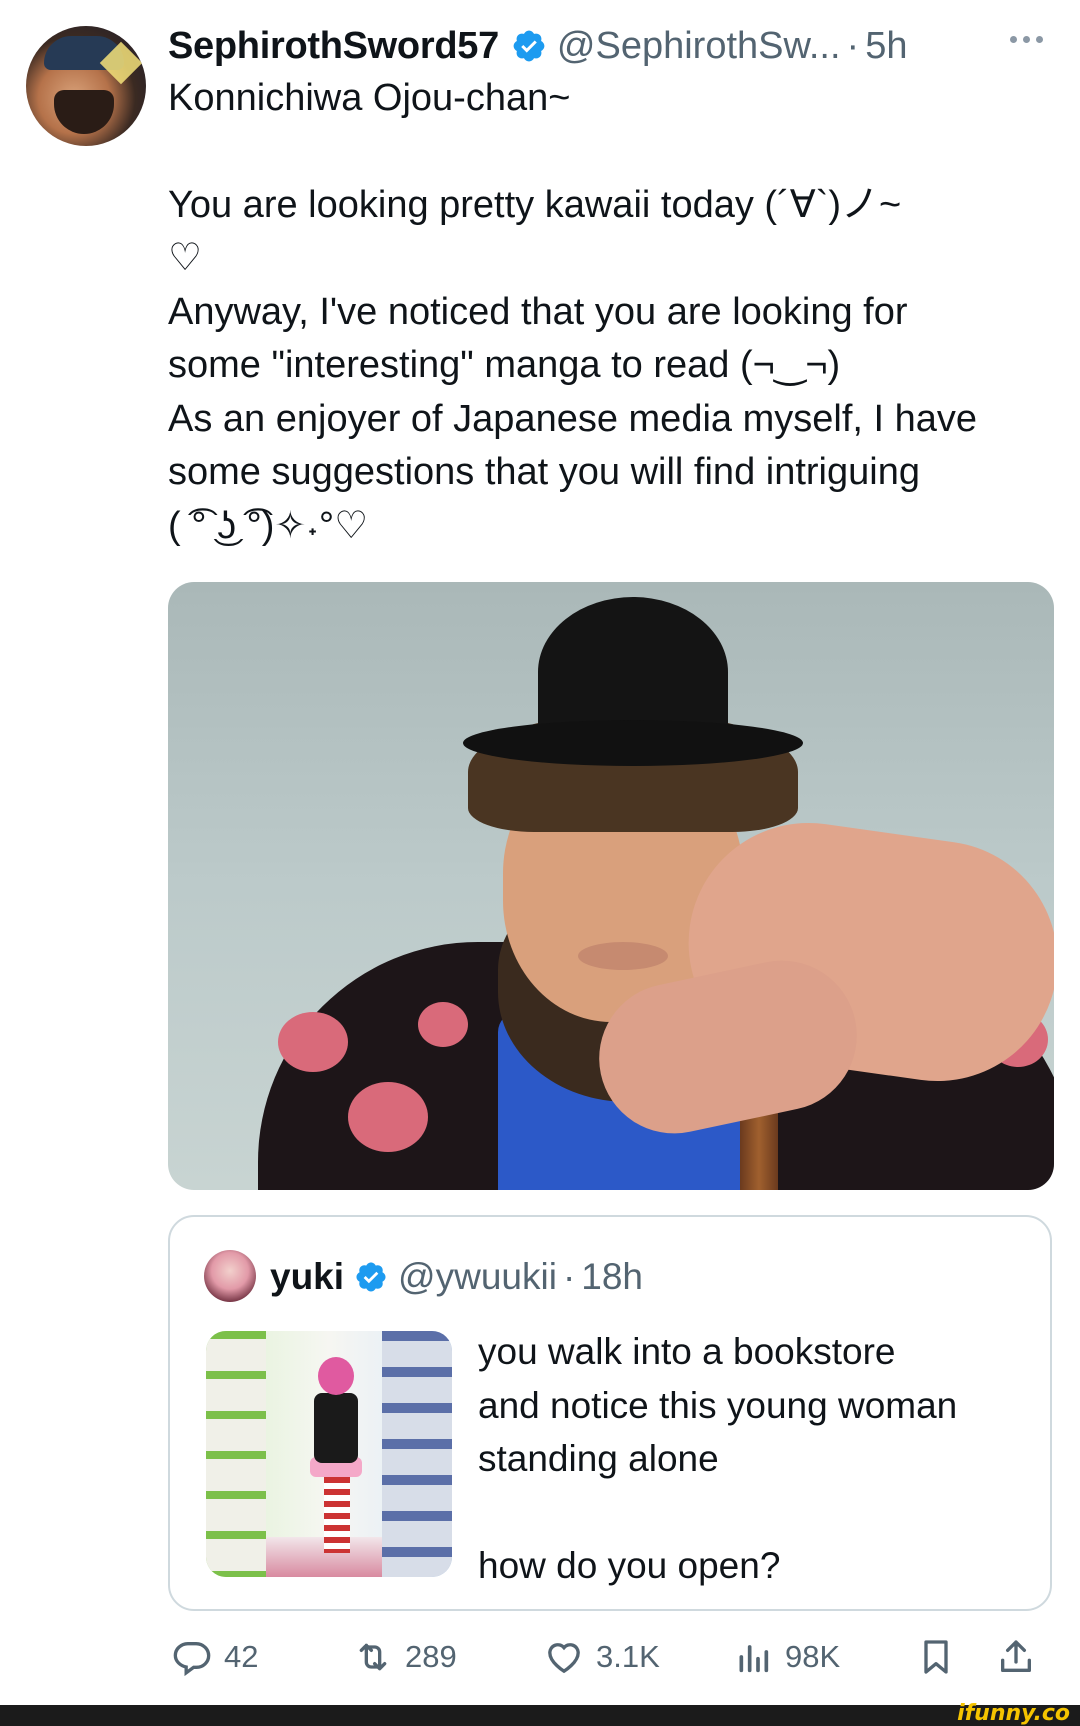 This screenshot has width=1080, height=1726. I want to click on quoted-header: yuki @ywuukii · 18h, so click(456, 1277).